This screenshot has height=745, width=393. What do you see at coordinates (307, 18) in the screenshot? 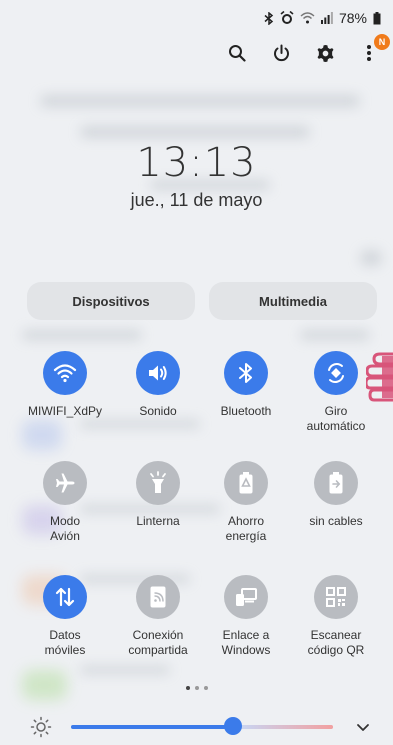
I see `wifi-signal-icon` at bounding box center [307, 18].